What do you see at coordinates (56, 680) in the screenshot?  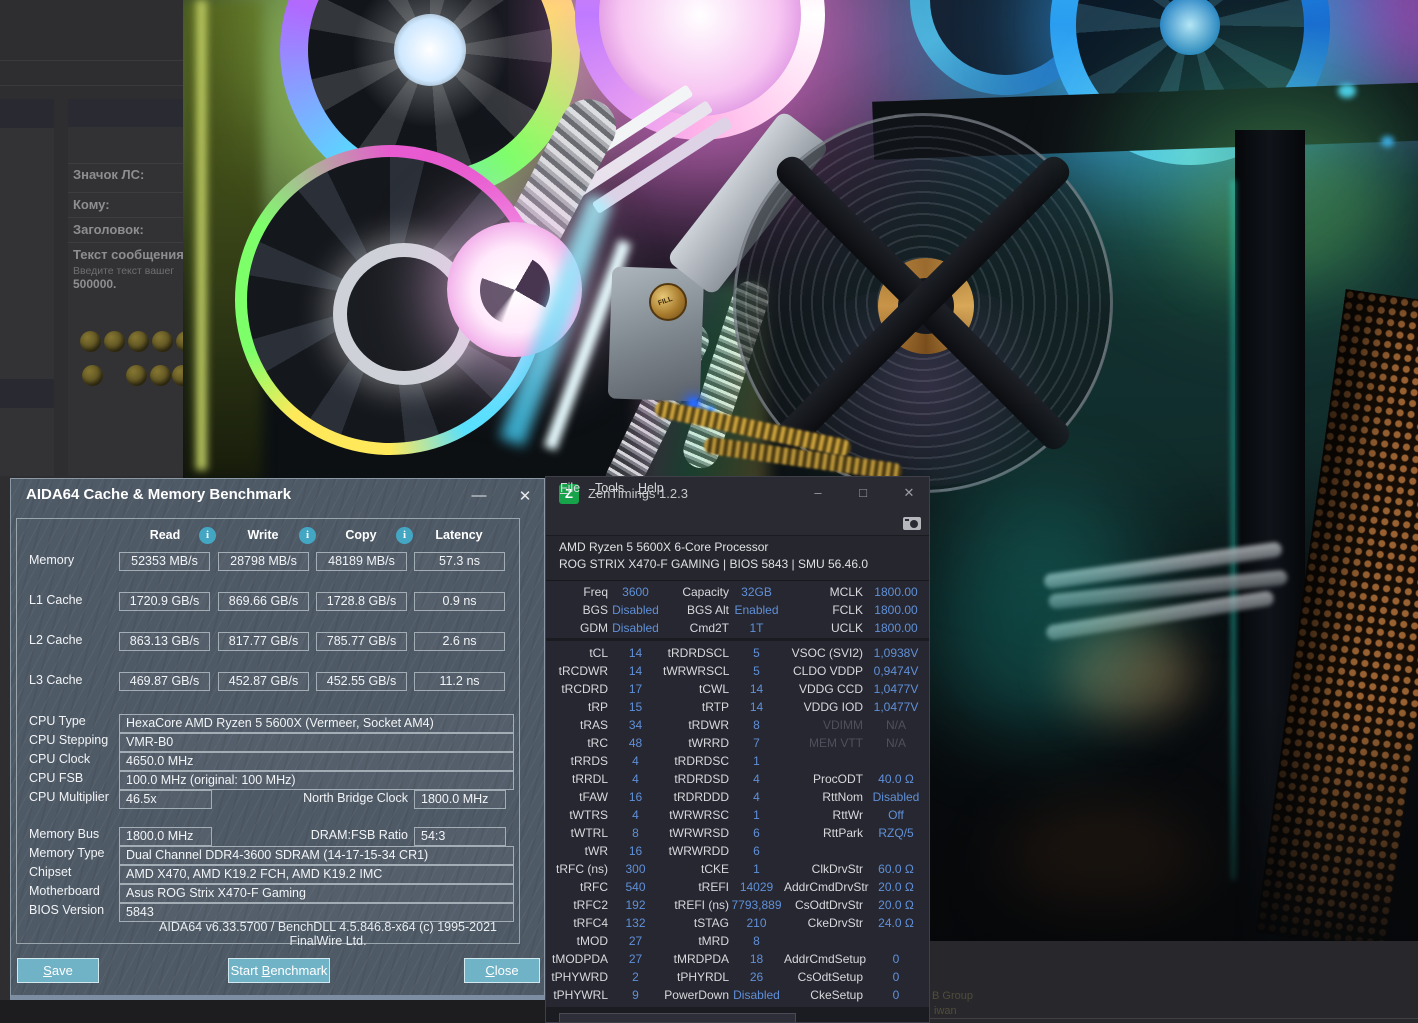 I see `row-label: L3 Cache` at bounding box center [56, 680].